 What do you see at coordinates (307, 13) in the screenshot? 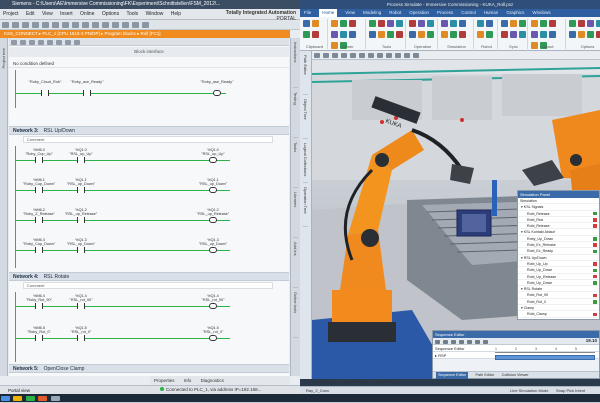
I see `ribbon-tab-file: File` at bounding box center [307, 13].